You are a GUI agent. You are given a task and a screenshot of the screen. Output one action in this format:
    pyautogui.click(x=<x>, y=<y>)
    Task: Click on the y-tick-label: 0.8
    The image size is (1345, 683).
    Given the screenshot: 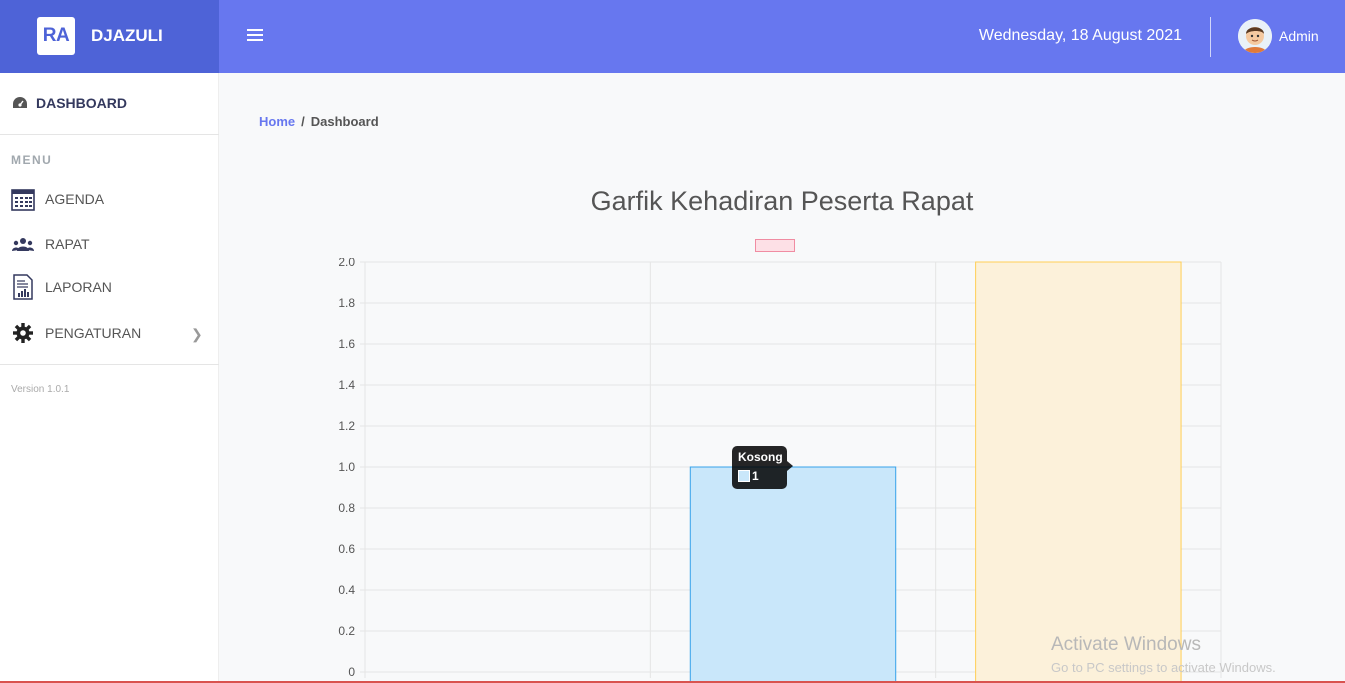 What is the action you would take?
    pyautogui.click(x=346, y=508)
    